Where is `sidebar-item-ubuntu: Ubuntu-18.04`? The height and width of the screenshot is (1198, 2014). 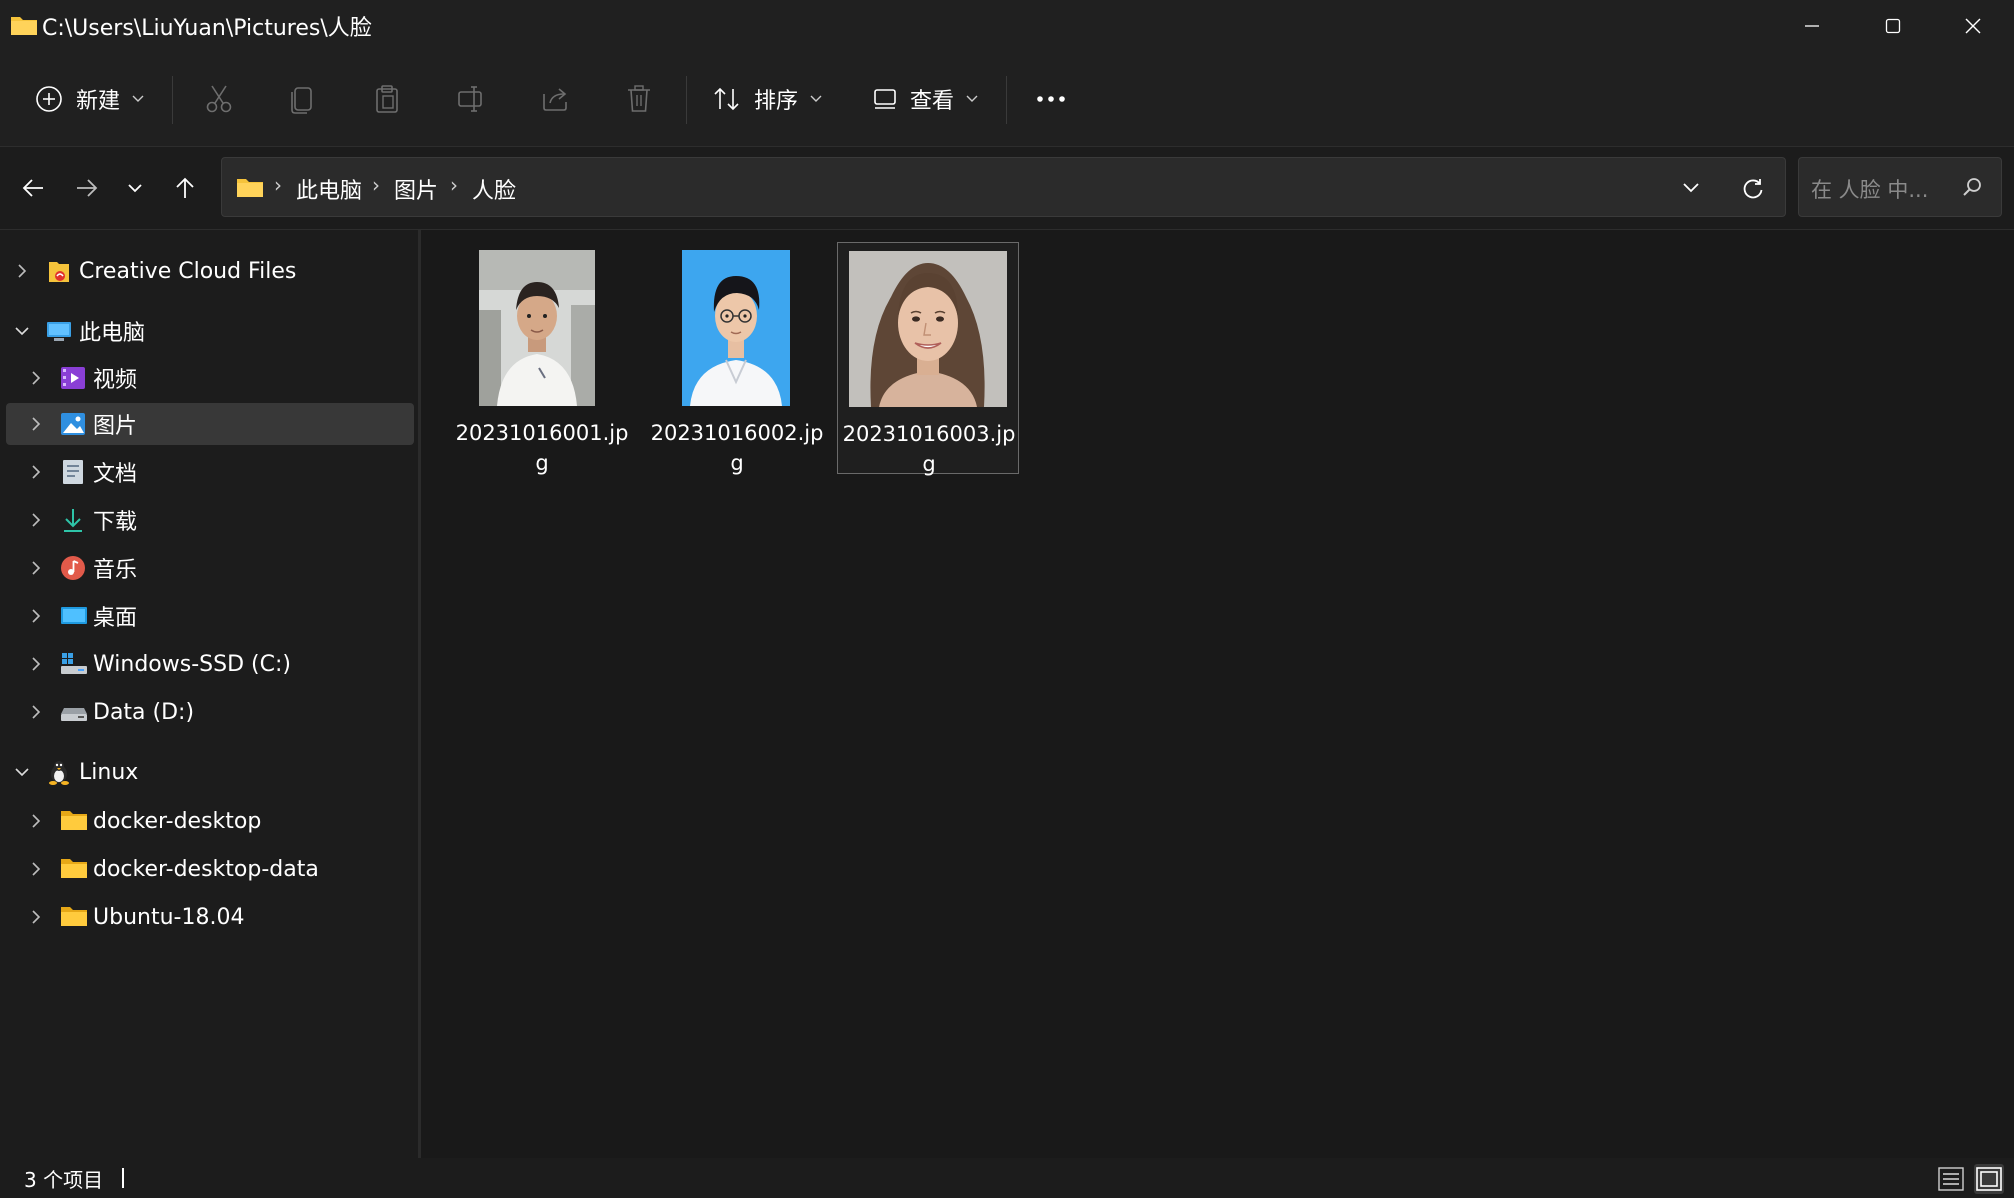 sidebar-item-ubuntu: Ubuntu-18.04 is located at coordinates (210, 917).